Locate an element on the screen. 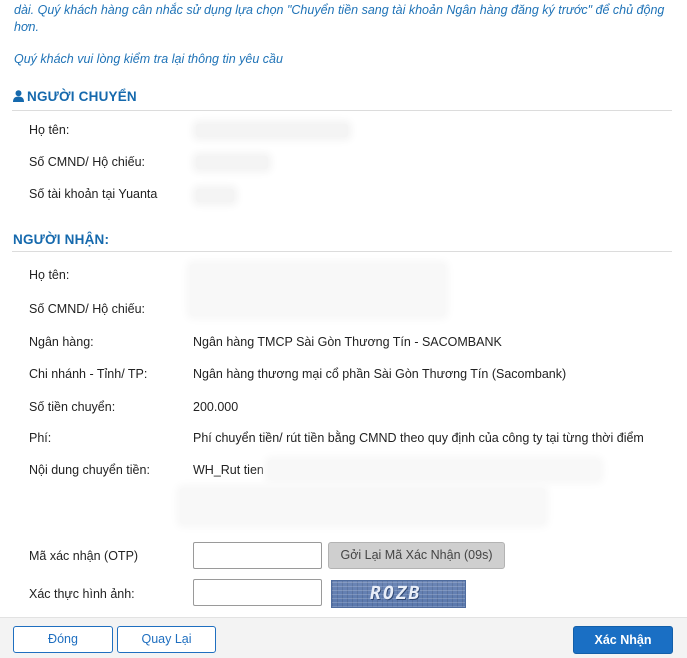 This screenshot has width=687, height=658. receiver-name-label: Họ tên: is located at coordinates (49, 275).